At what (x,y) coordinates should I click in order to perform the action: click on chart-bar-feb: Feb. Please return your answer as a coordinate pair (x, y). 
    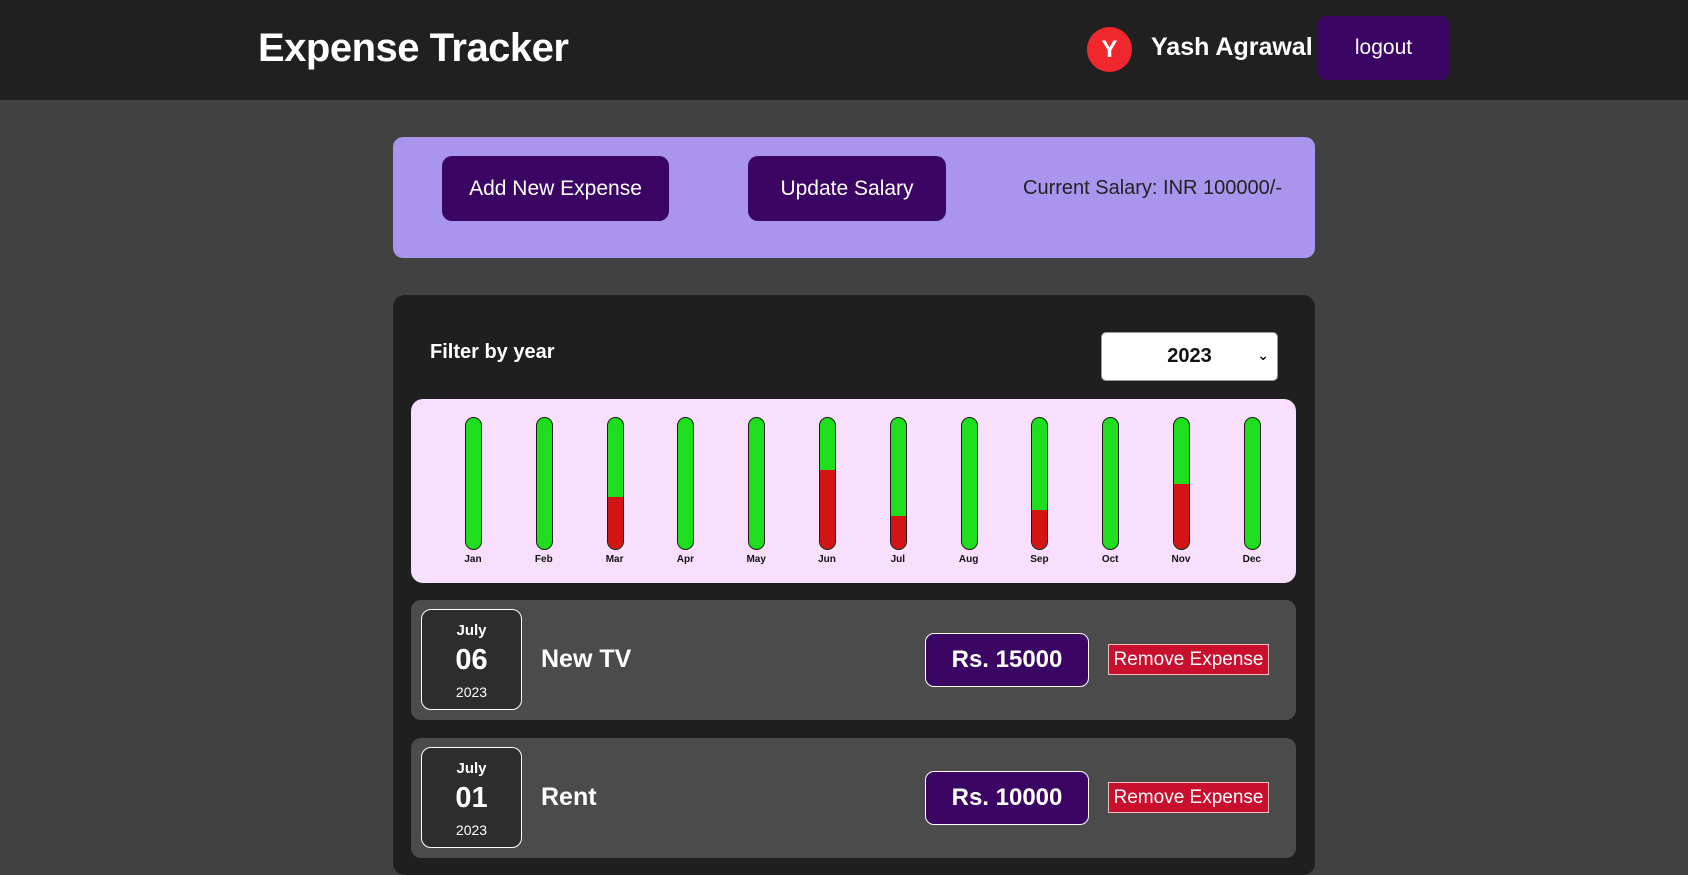
    Looking at the image, I should click on (544, 491).